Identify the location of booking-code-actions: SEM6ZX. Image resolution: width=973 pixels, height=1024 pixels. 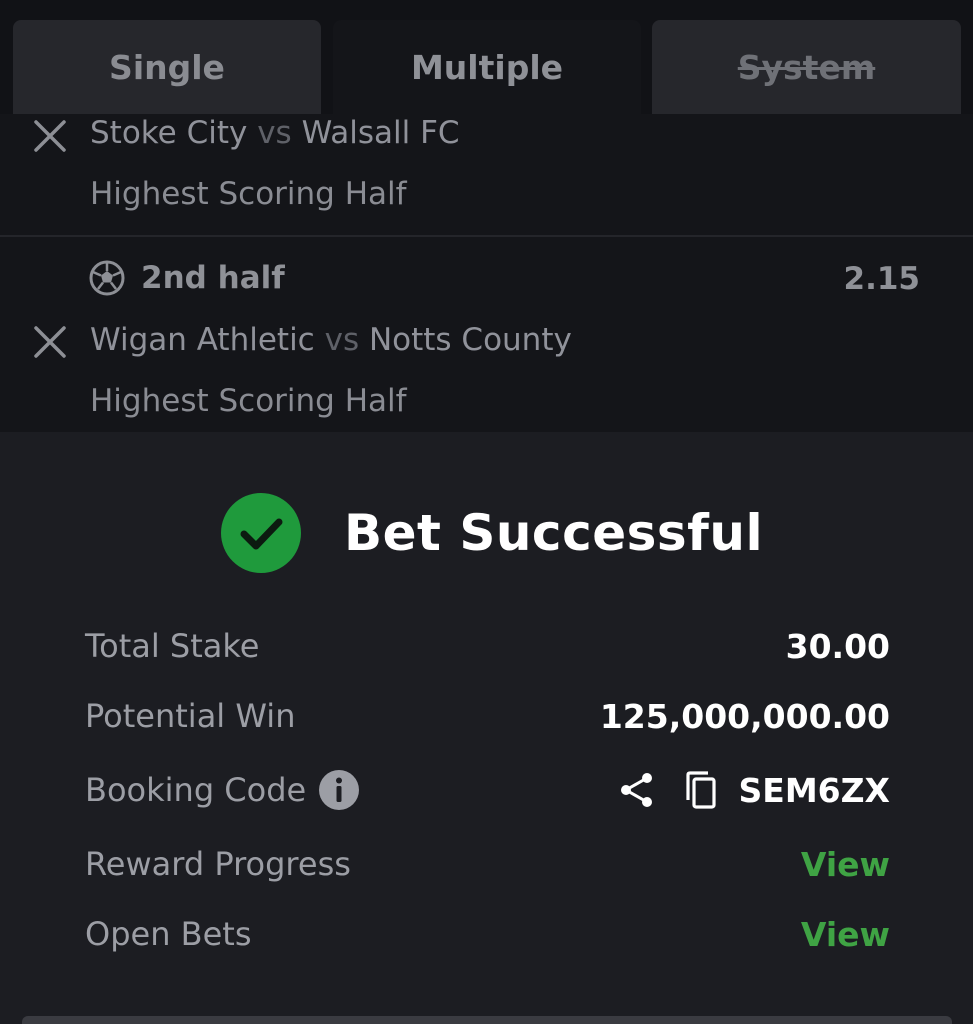
(753, 790).